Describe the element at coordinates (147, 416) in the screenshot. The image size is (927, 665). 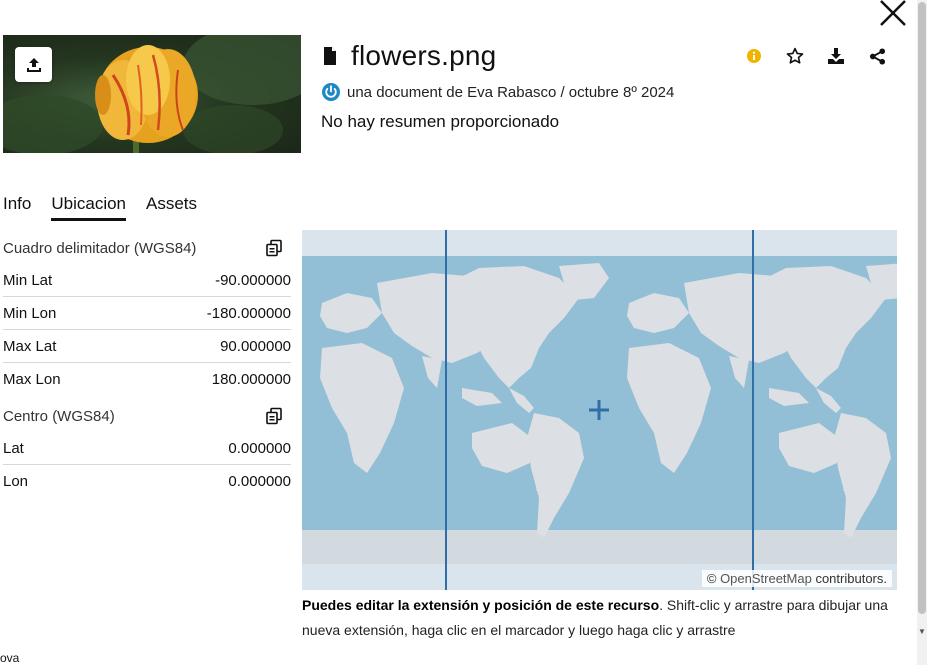
I see `center-section-header: Centro (WGS84)` at that location.